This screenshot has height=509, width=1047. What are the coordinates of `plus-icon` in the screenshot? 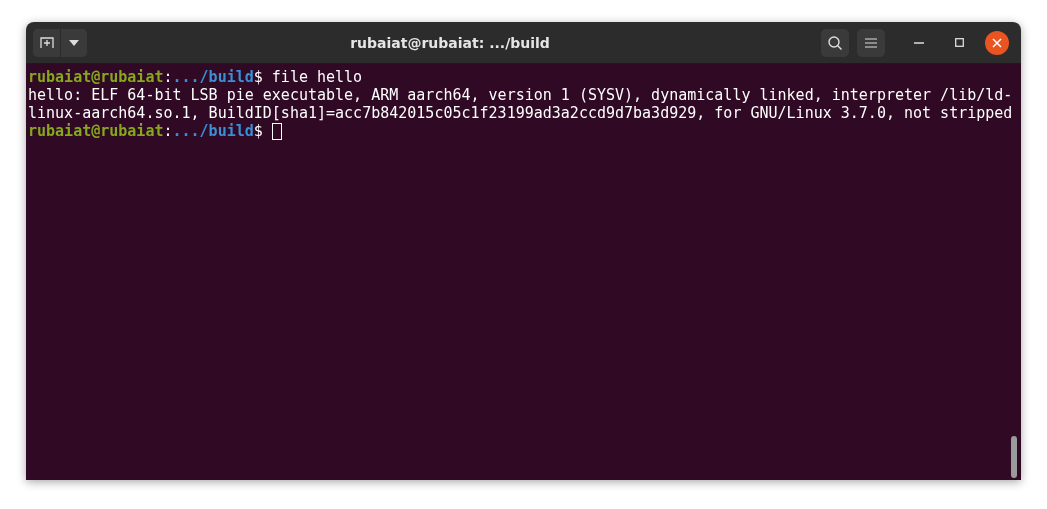 It's located at (46, 42).